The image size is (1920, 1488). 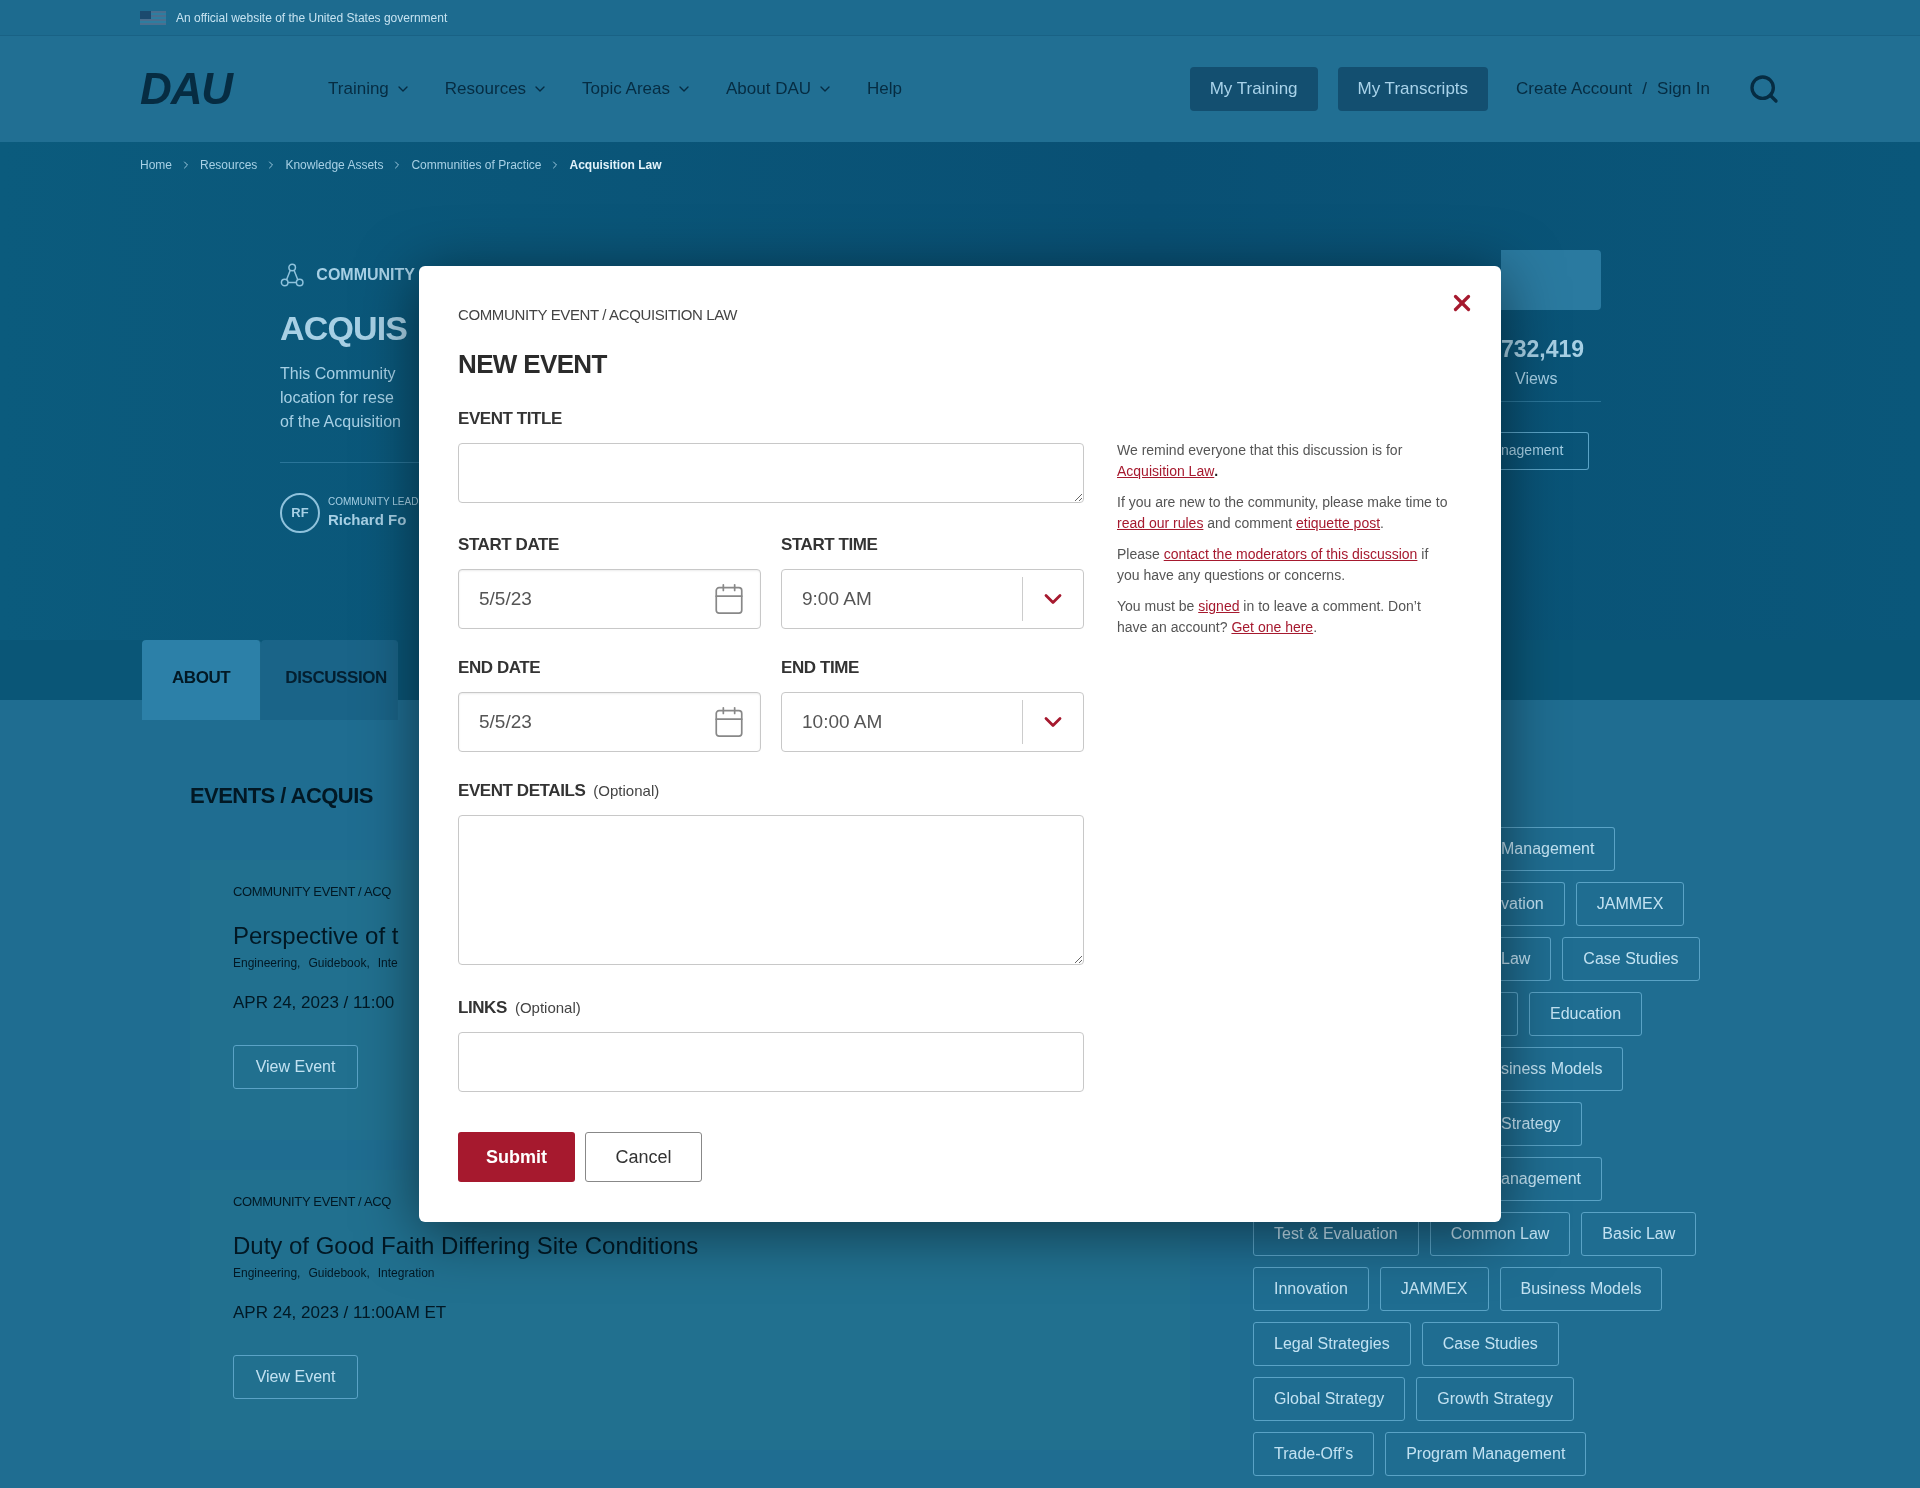 I want to click on topic-tag: Growth Strategy, so click(x=1495, y=1399).